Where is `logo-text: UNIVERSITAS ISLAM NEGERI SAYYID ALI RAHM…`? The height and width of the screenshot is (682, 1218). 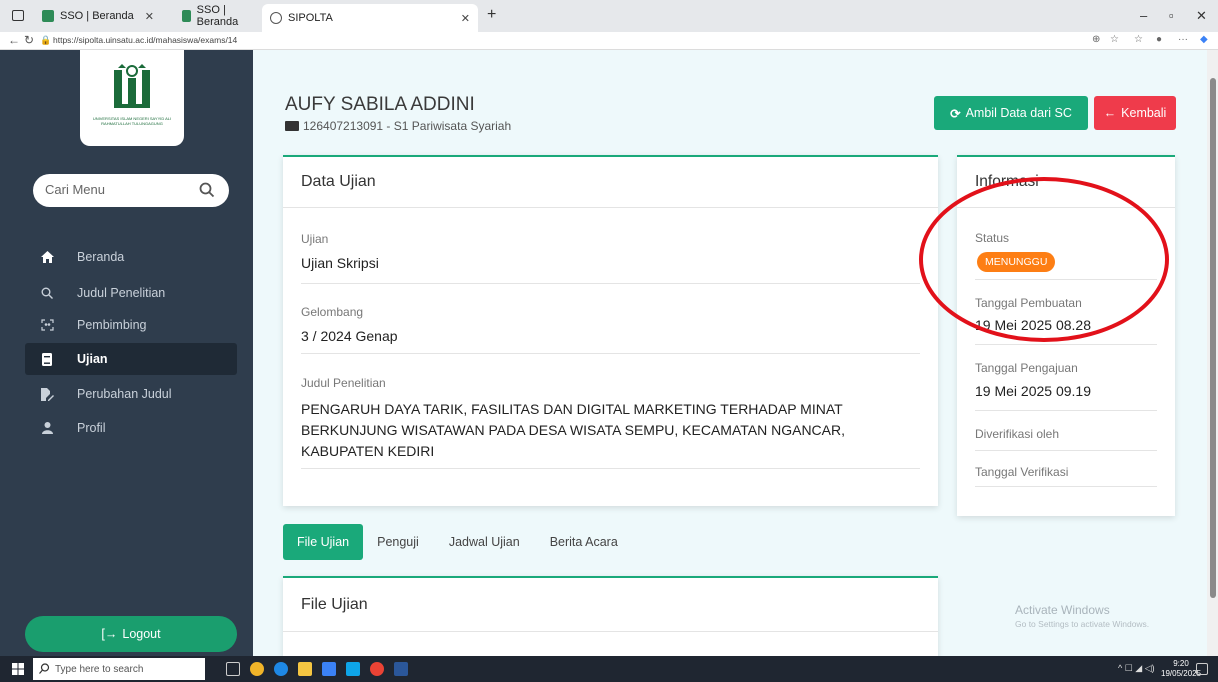
logo-text: UNIVERSITAS ISLAM NEGERI SAYYID ALI RAHM… is located at coordinates (132, 121).